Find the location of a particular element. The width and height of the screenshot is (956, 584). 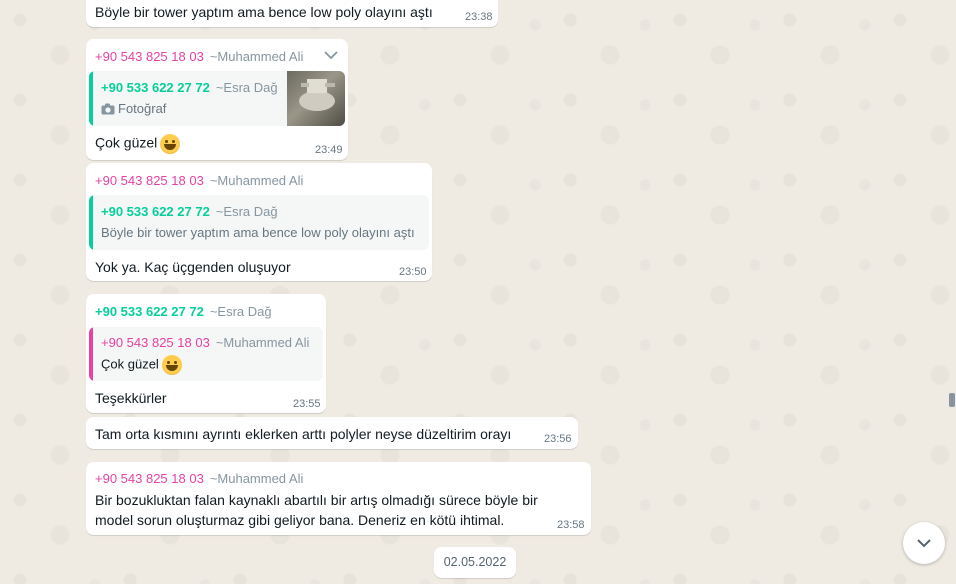

scroll-to-bottom-button is located at coordinates (924, 543).